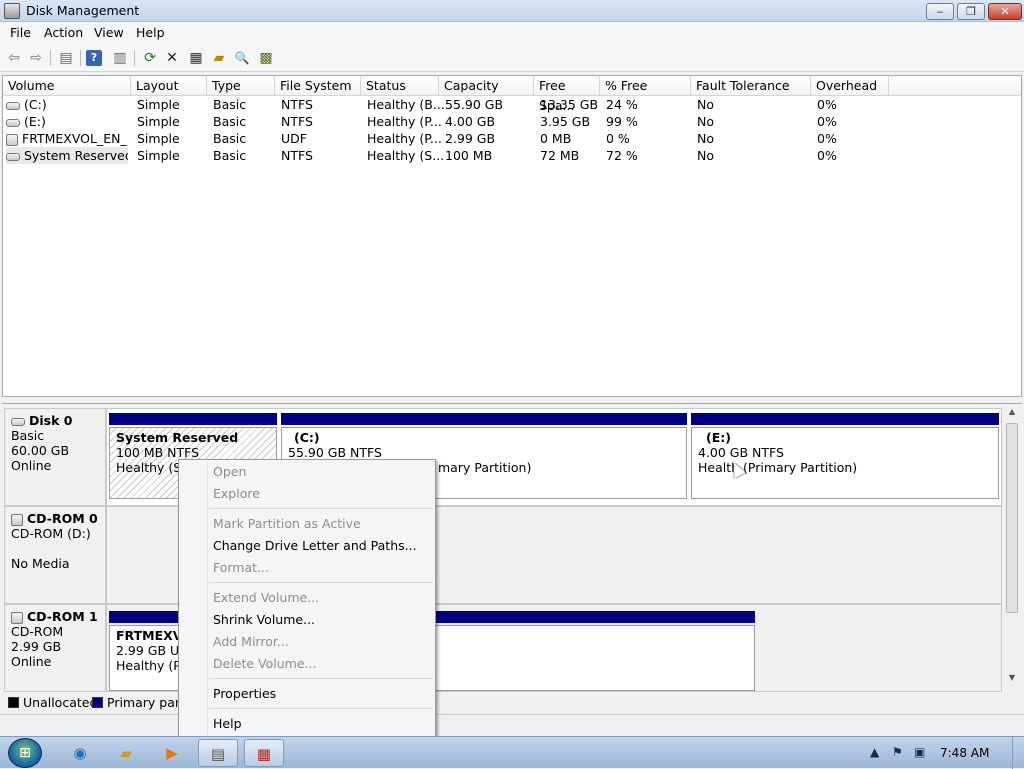 The image size is (1024, 769). I want to click on menu-action: Action, so click(63, 32).